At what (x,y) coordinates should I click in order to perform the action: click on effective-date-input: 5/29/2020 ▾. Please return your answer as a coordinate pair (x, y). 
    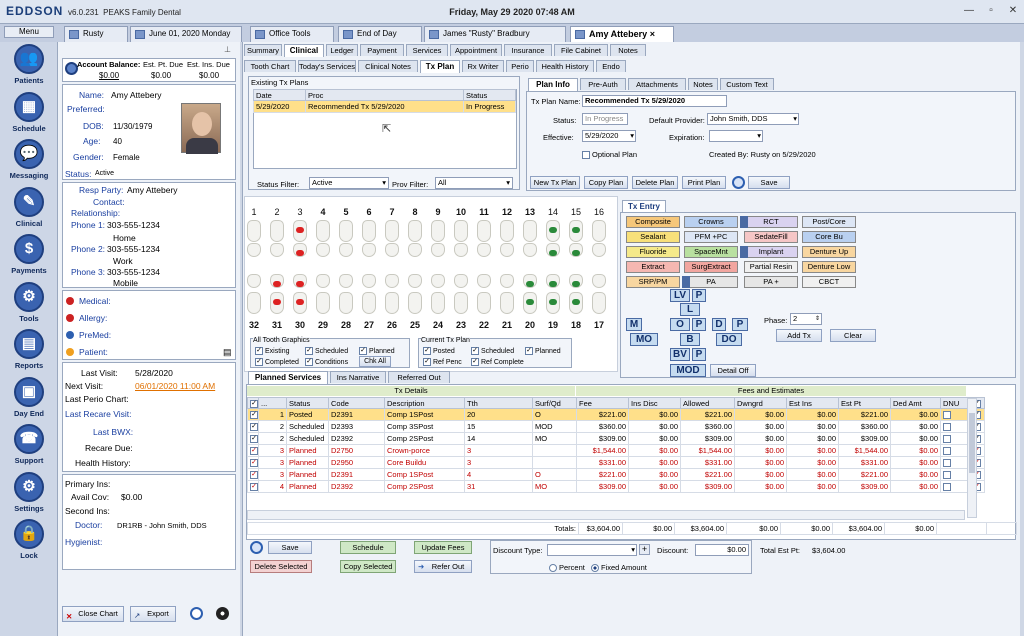
    Looking at the image, I should click on (609, 136).